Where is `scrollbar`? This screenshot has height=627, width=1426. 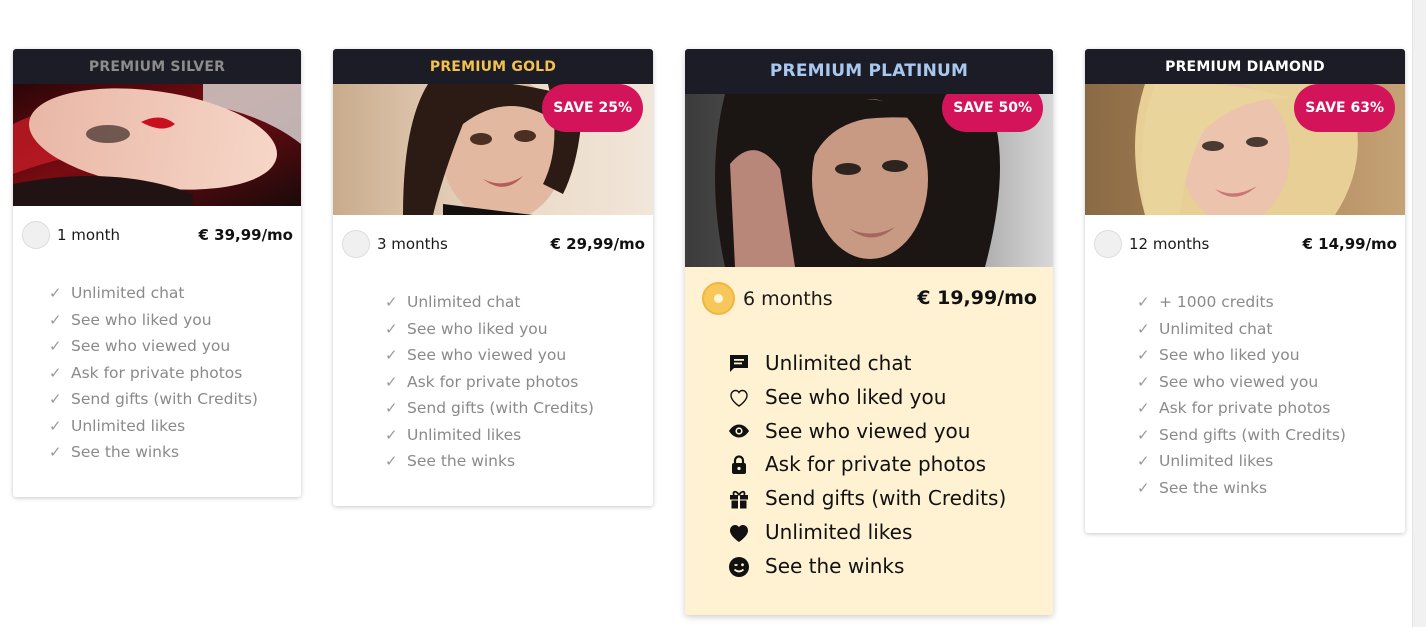
scrollbar is located at coordinates (1419, 313).